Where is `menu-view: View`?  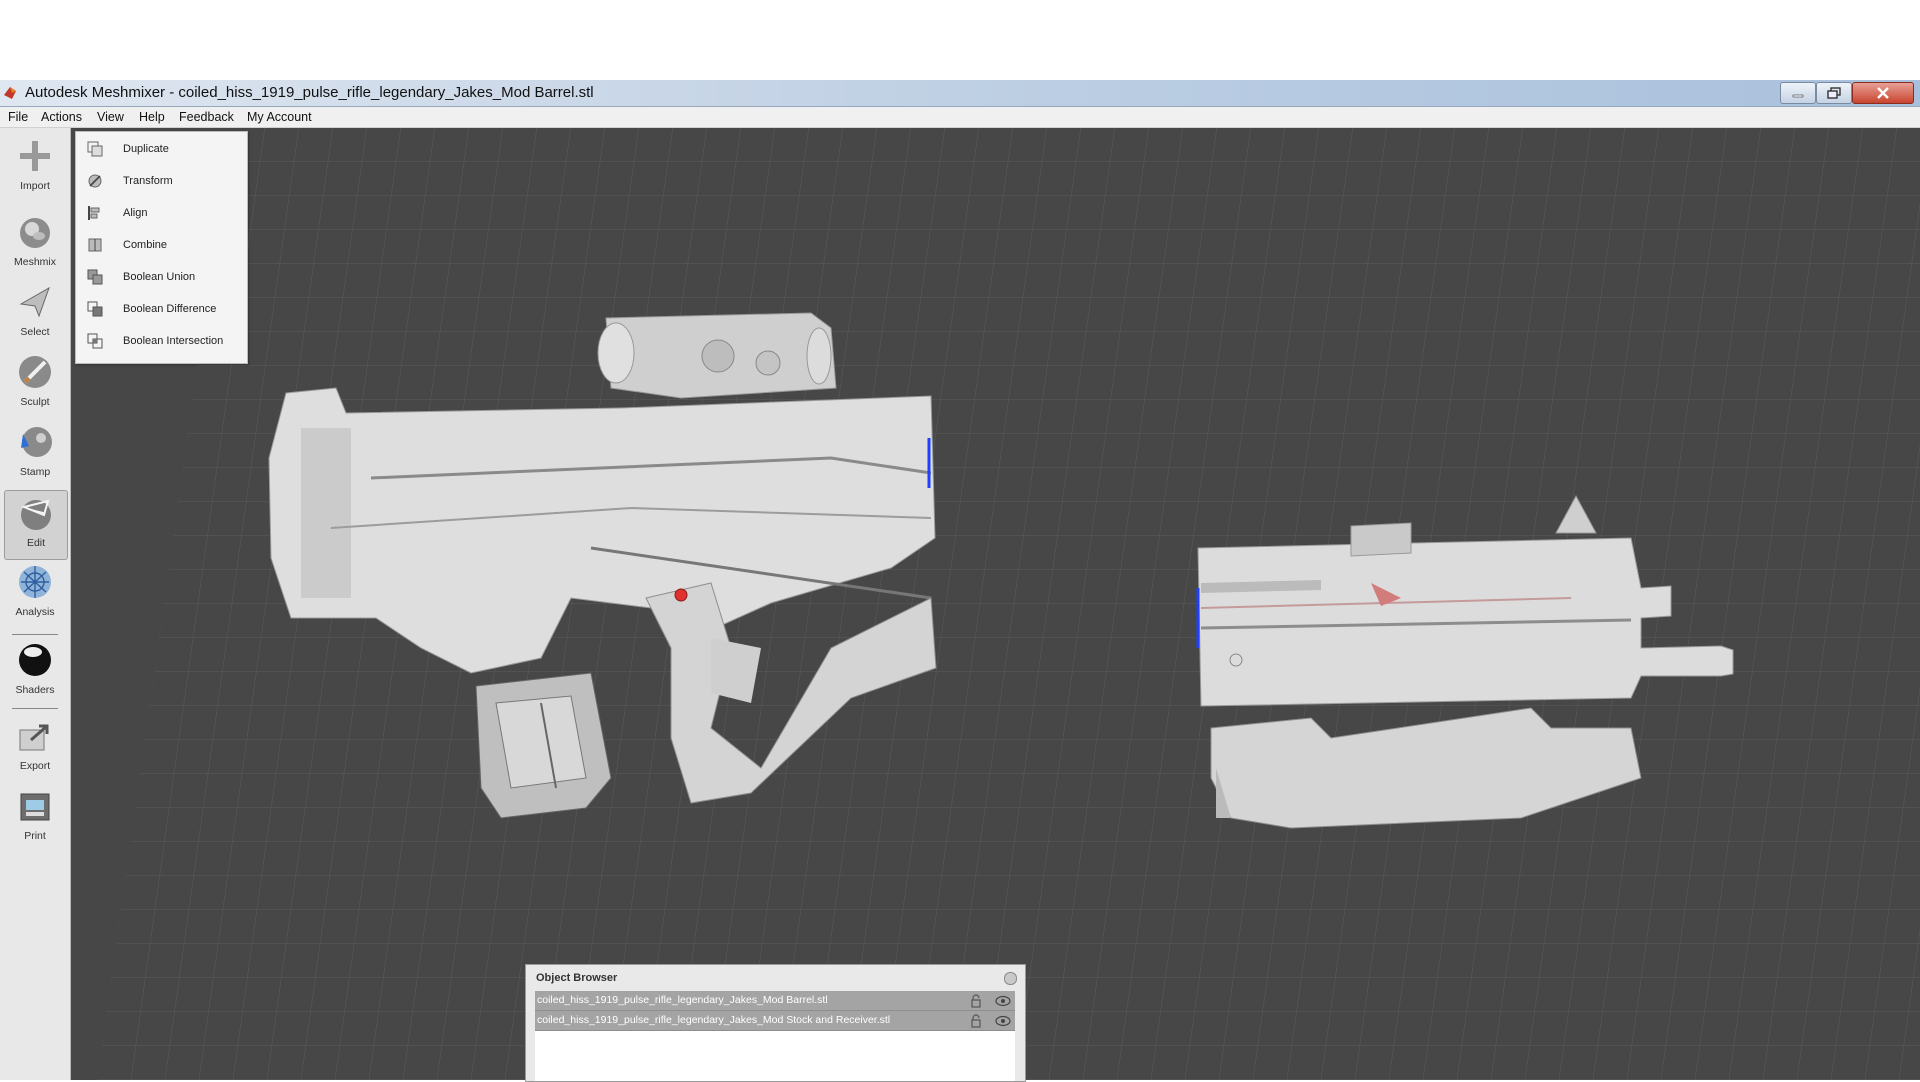 menu-view: View is located at coordinates (110, 117).